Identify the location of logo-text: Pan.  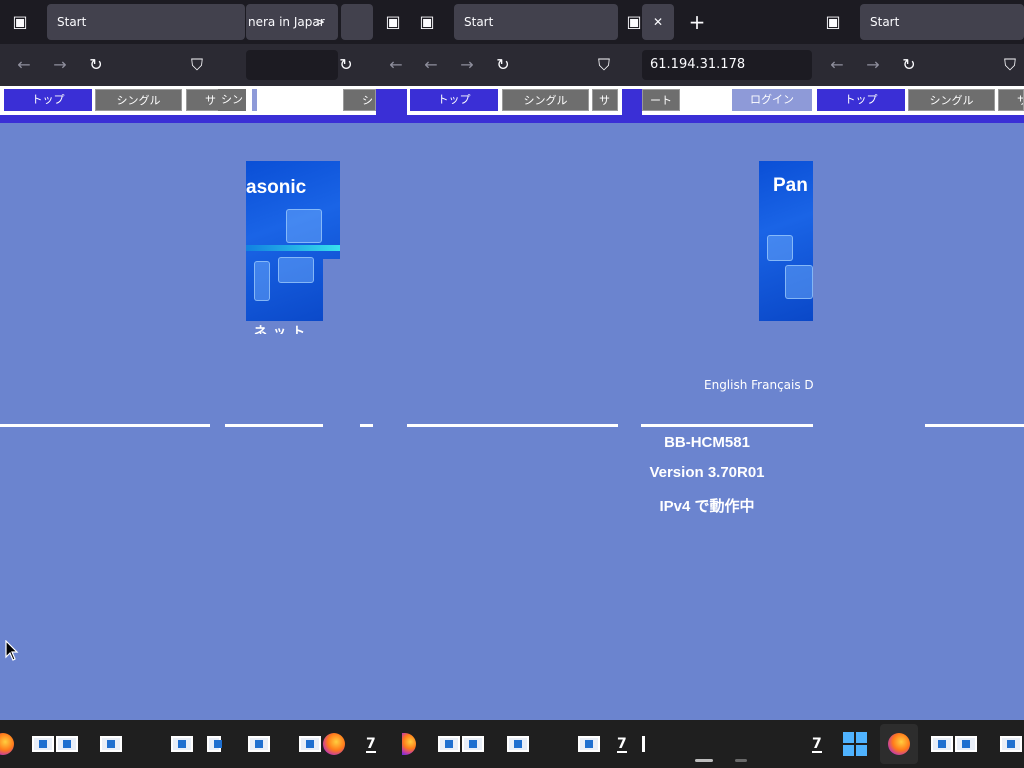
(790, 185).